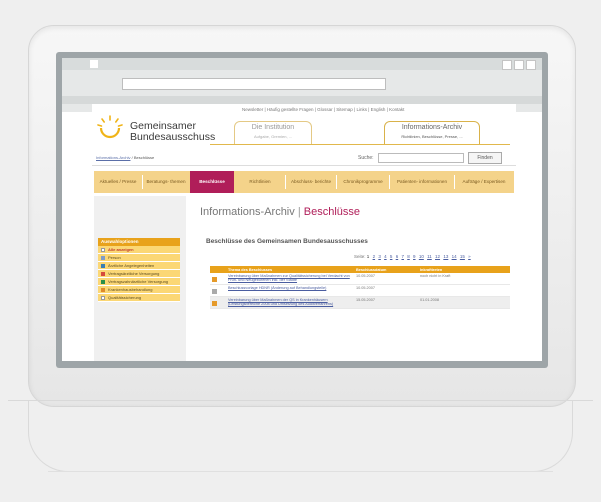 This screenshot has height=502, width=601. I want to click on page-link: 7, so click(402, 256).